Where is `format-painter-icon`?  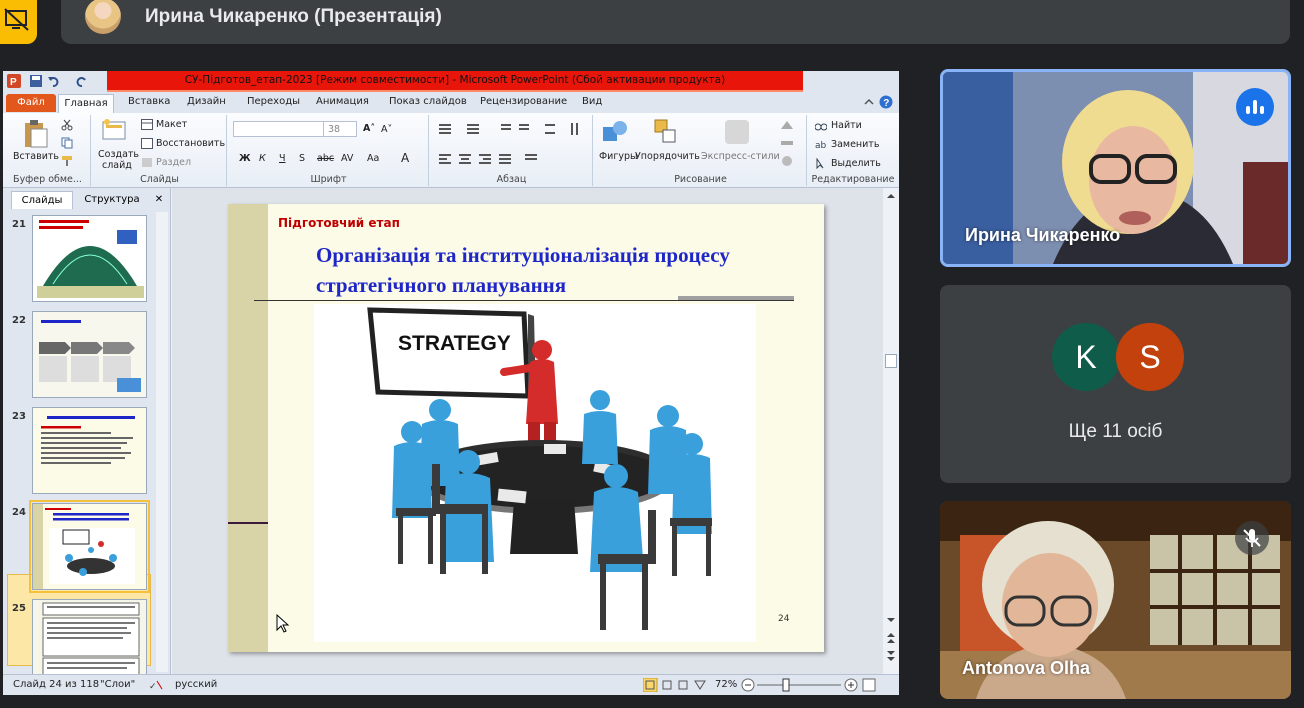
format-painter-icon is located at coordinates (67, 161).